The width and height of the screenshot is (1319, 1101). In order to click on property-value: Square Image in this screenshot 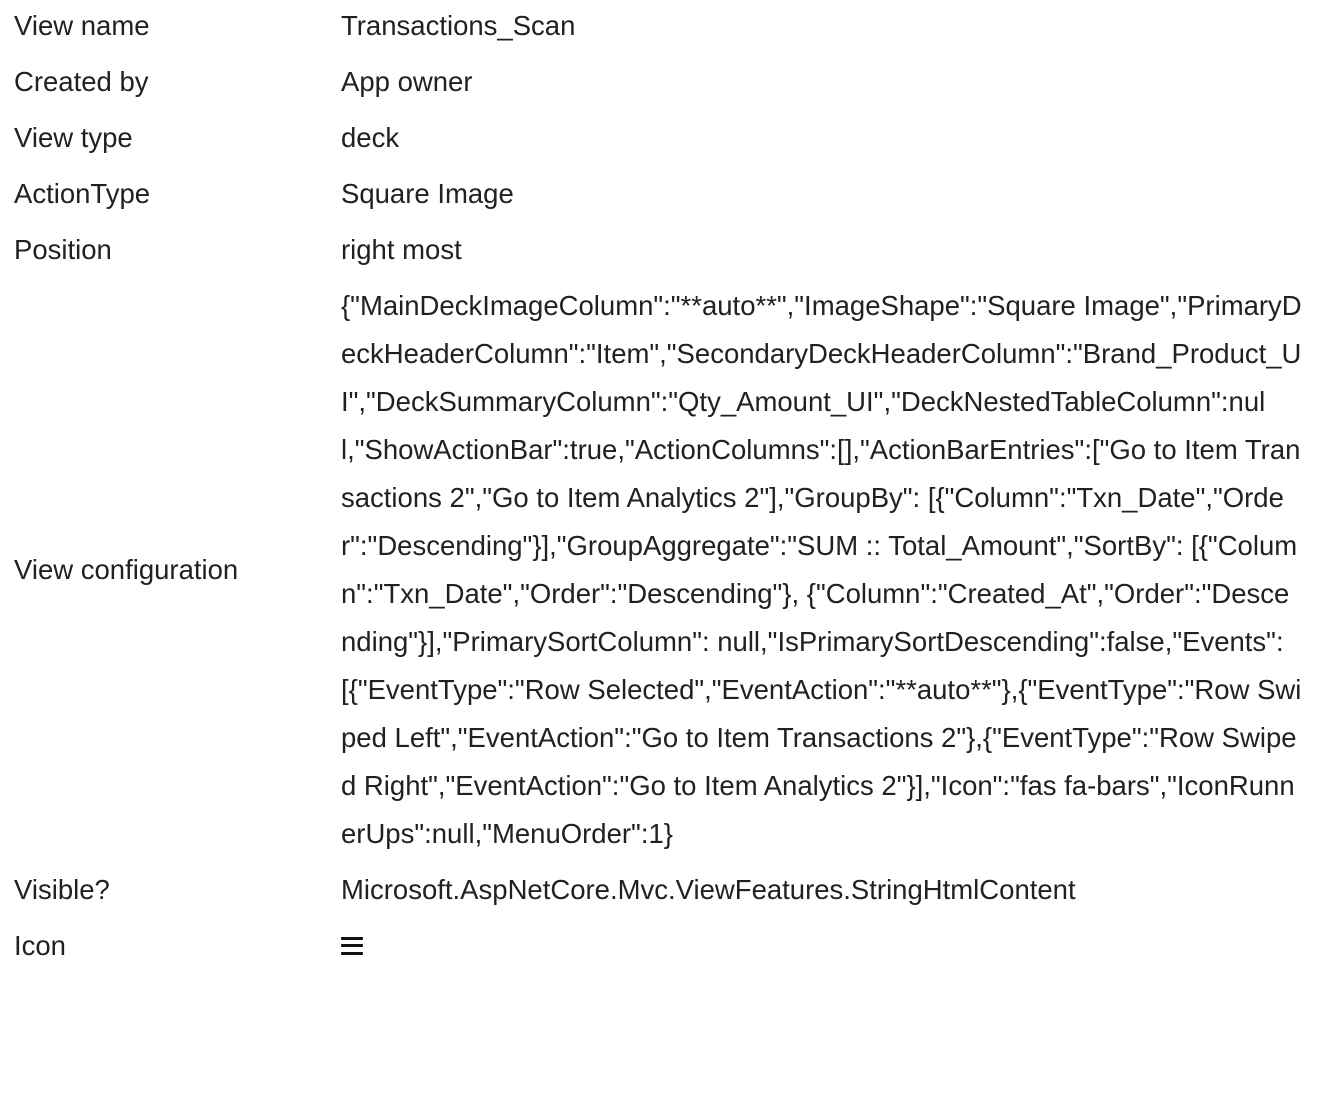, I will do `click(427, 193)`.